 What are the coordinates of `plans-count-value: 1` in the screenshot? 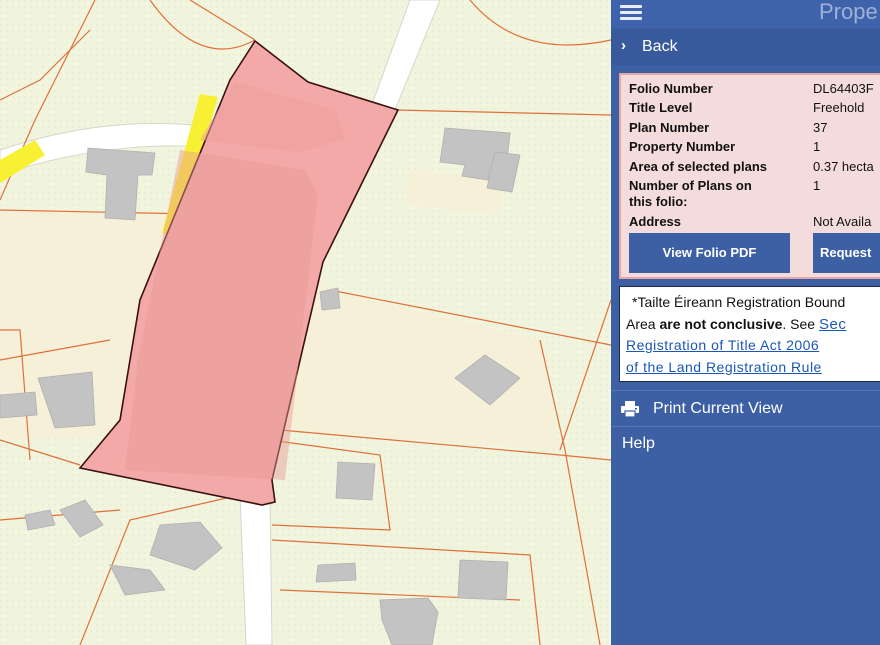 It's located at (817, 185).